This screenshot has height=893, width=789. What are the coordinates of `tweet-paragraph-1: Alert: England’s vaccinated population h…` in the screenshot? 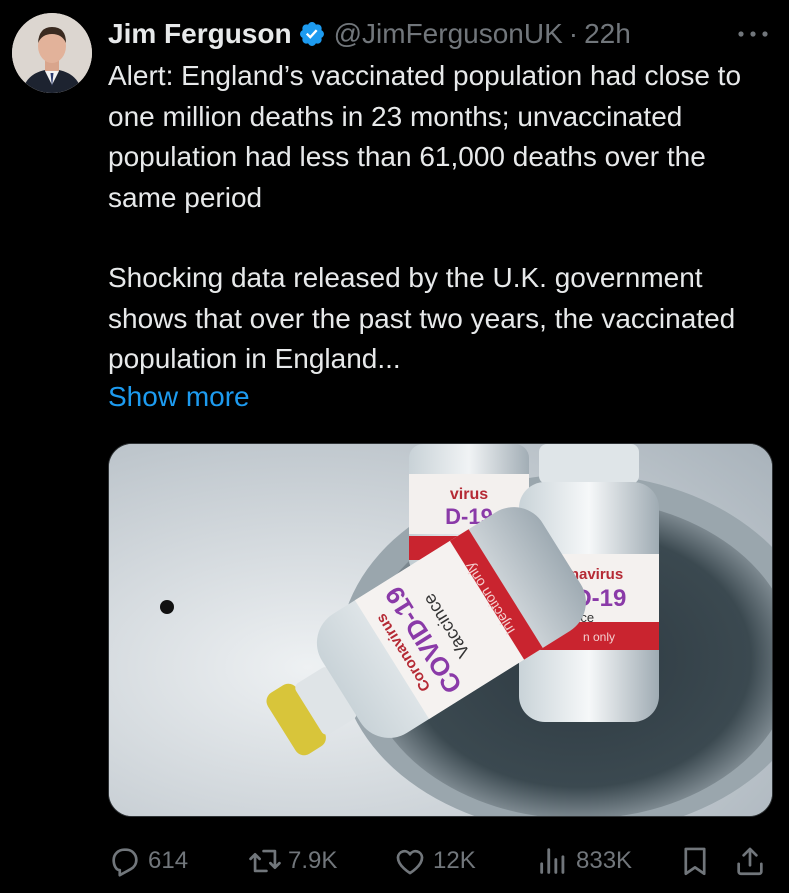 It's located at (425, 136).